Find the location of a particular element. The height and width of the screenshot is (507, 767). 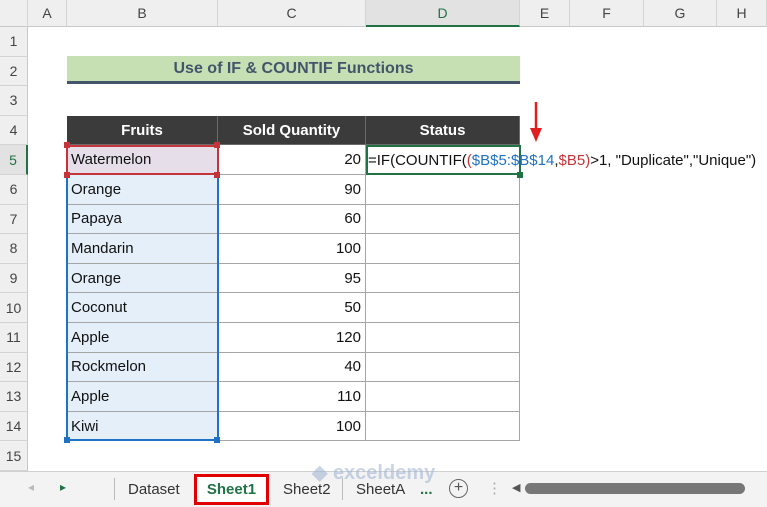

column-header-F: F is located at coordinates (607, 13).